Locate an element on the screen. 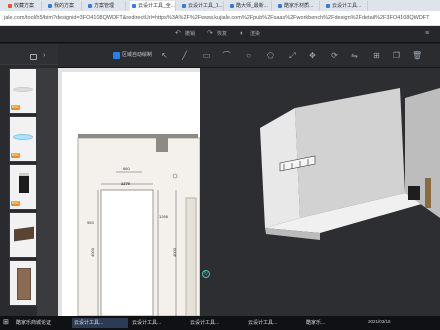 The height and width of the screenshot is (330, 440). browser-tab: 我的方案 is located at coordinates (64, 6).